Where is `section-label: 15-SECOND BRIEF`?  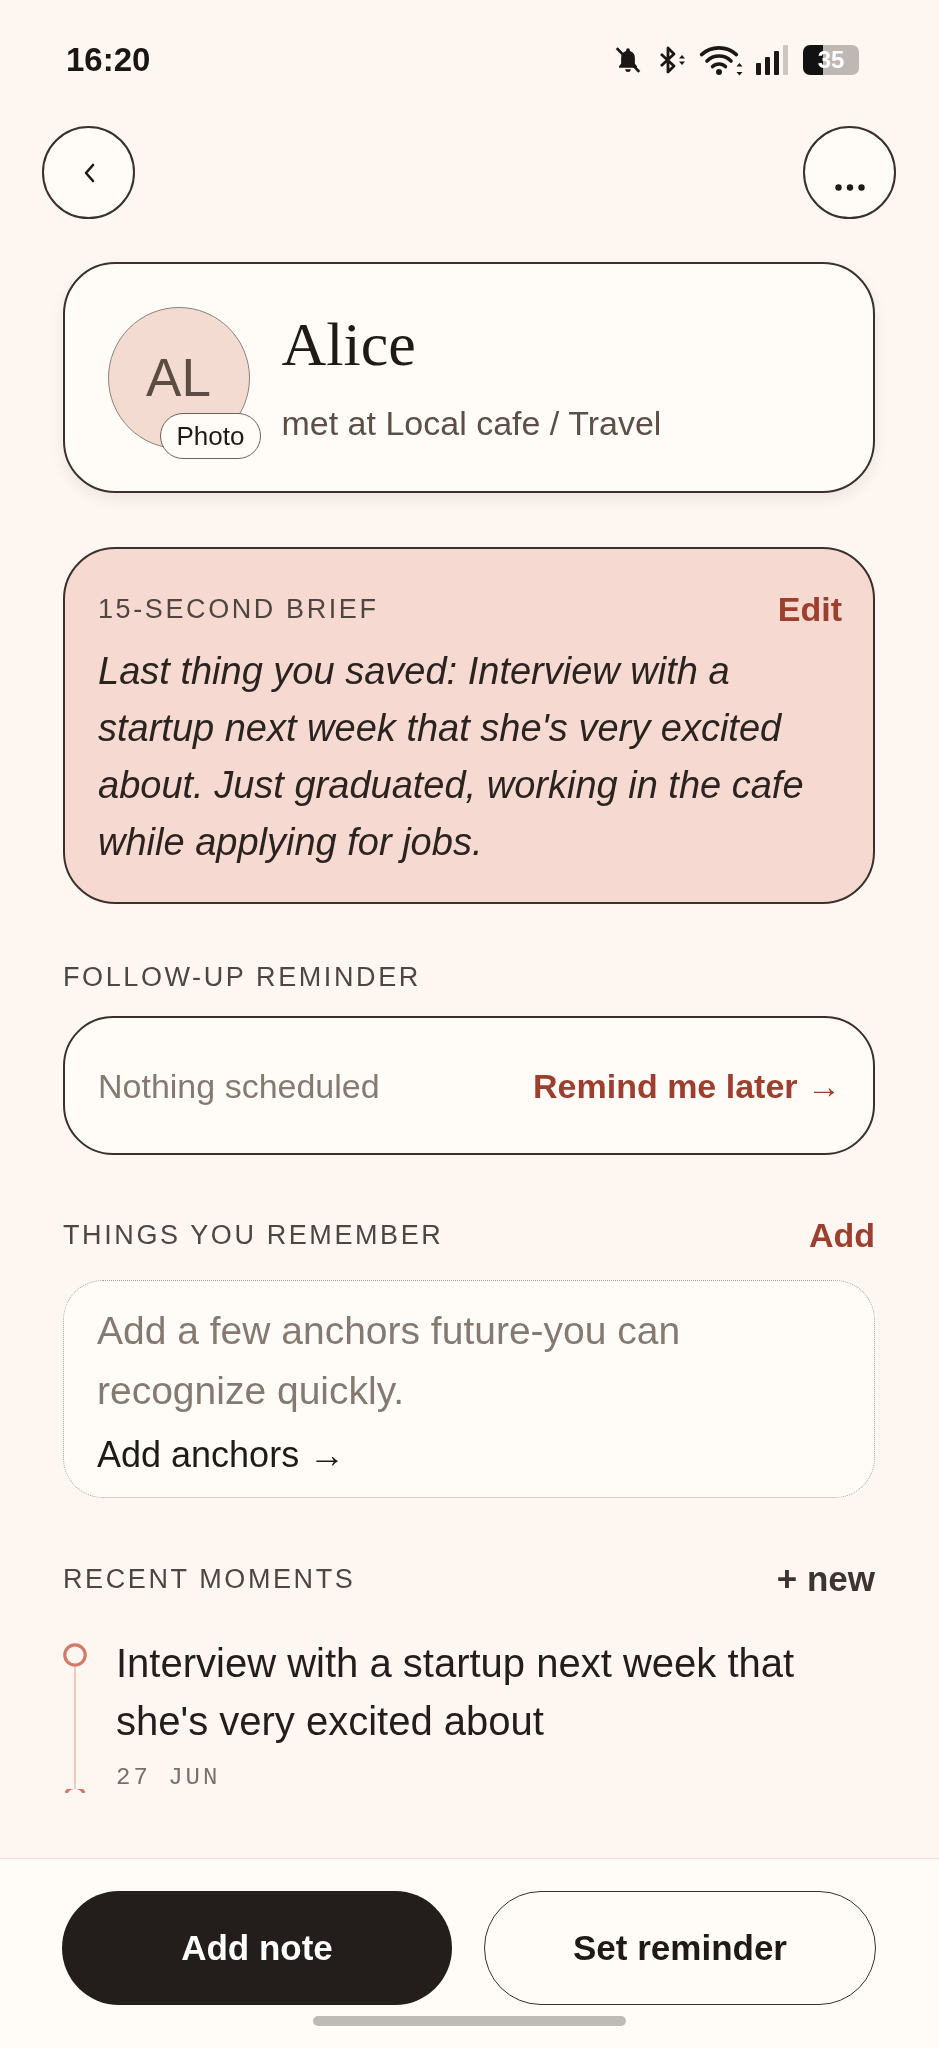 section-label: 15-SECOND BRIEF is located at coordinates (238, 608).